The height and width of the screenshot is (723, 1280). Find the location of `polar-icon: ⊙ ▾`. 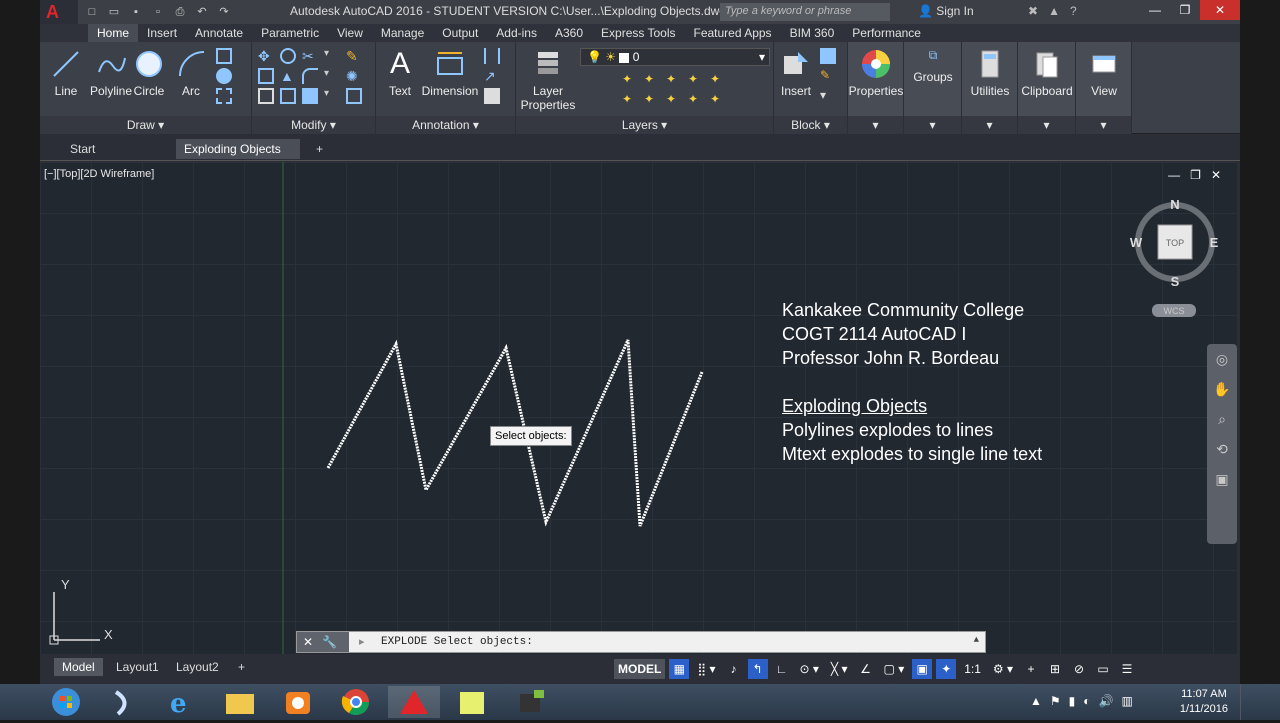

polar-icon: ⊙ ▾ is located at coordinates (809, 669).